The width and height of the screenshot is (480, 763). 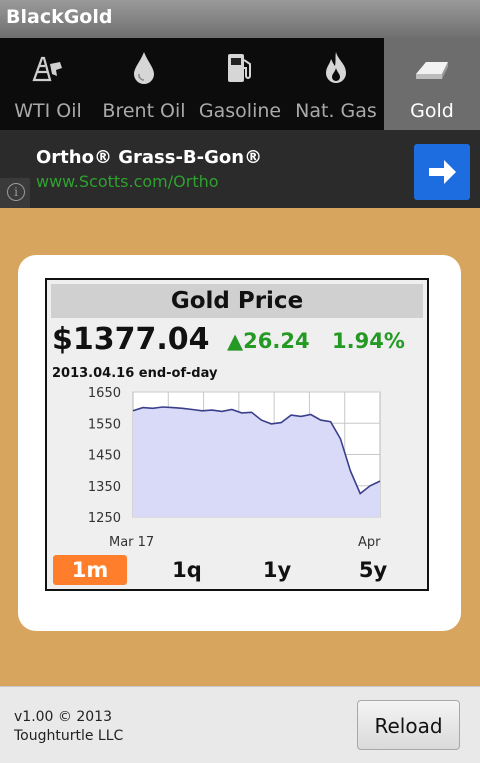 What do you see at coordinates (104, 456) in the screenshot?
I see `y-tick-label: 1450` at bounding box center [104, 456].